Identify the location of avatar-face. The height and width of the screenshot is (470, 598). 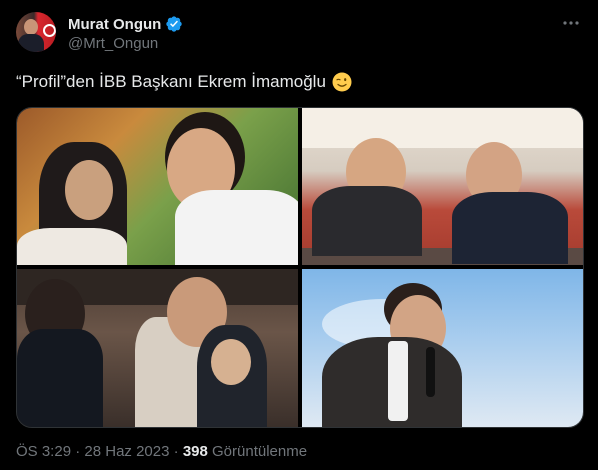
(31, 27).